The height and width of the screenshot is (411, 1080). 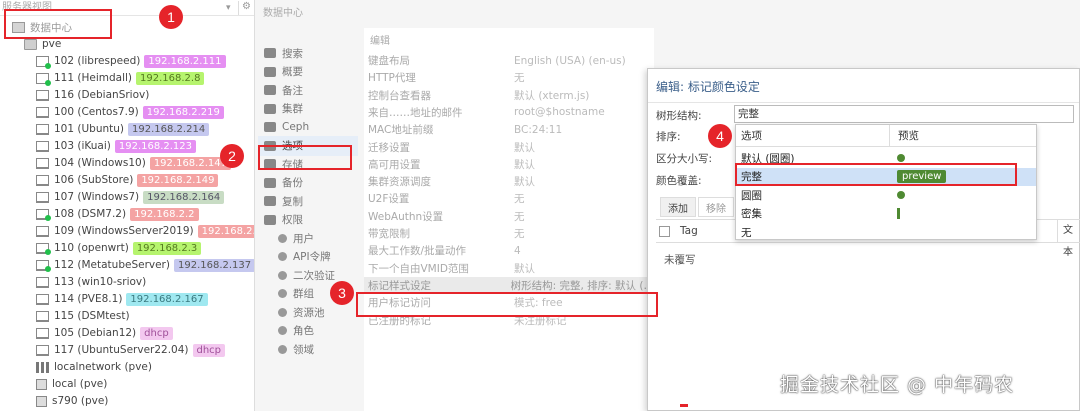 What do you see at coordinates (270, 182) in the screenshot?
I see `backup-icon` at bounding box center [270, 182].